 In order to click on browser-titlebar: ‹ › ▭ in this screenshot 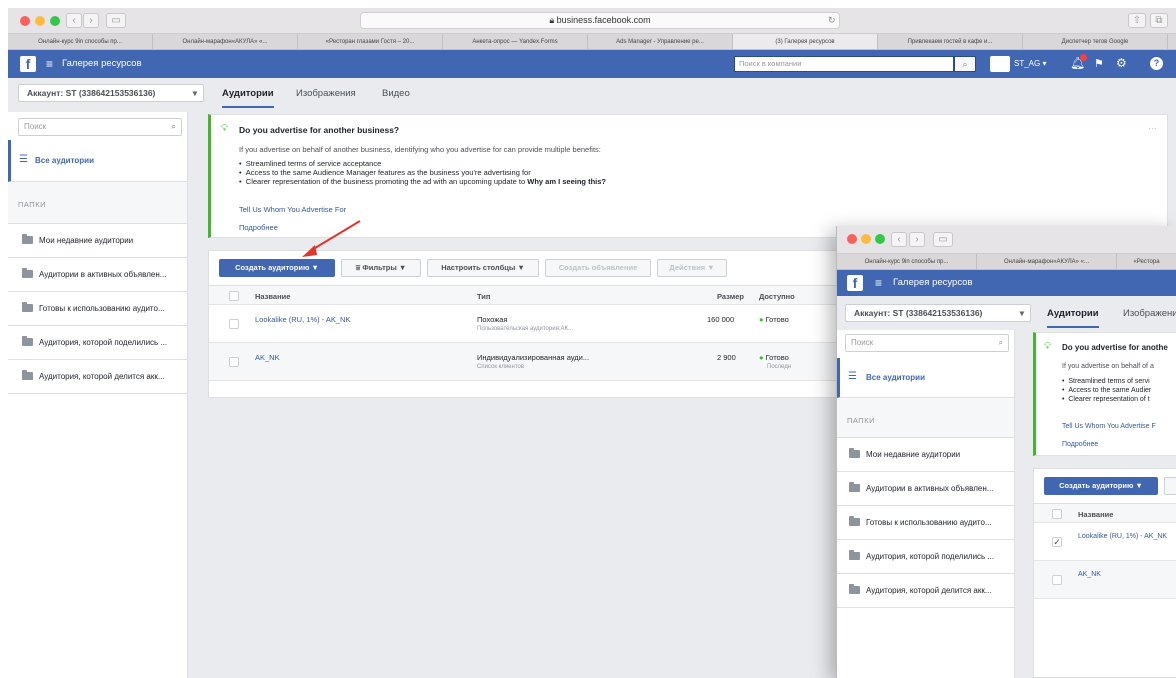, I will do `click(1006, 240)`.